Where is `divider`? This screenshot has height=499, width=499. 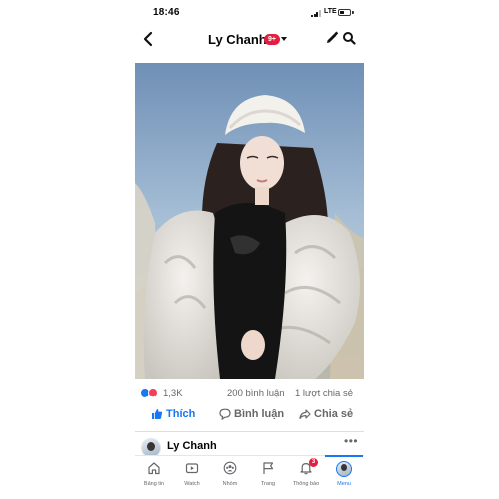 divider is located at coordinates (249, 431).